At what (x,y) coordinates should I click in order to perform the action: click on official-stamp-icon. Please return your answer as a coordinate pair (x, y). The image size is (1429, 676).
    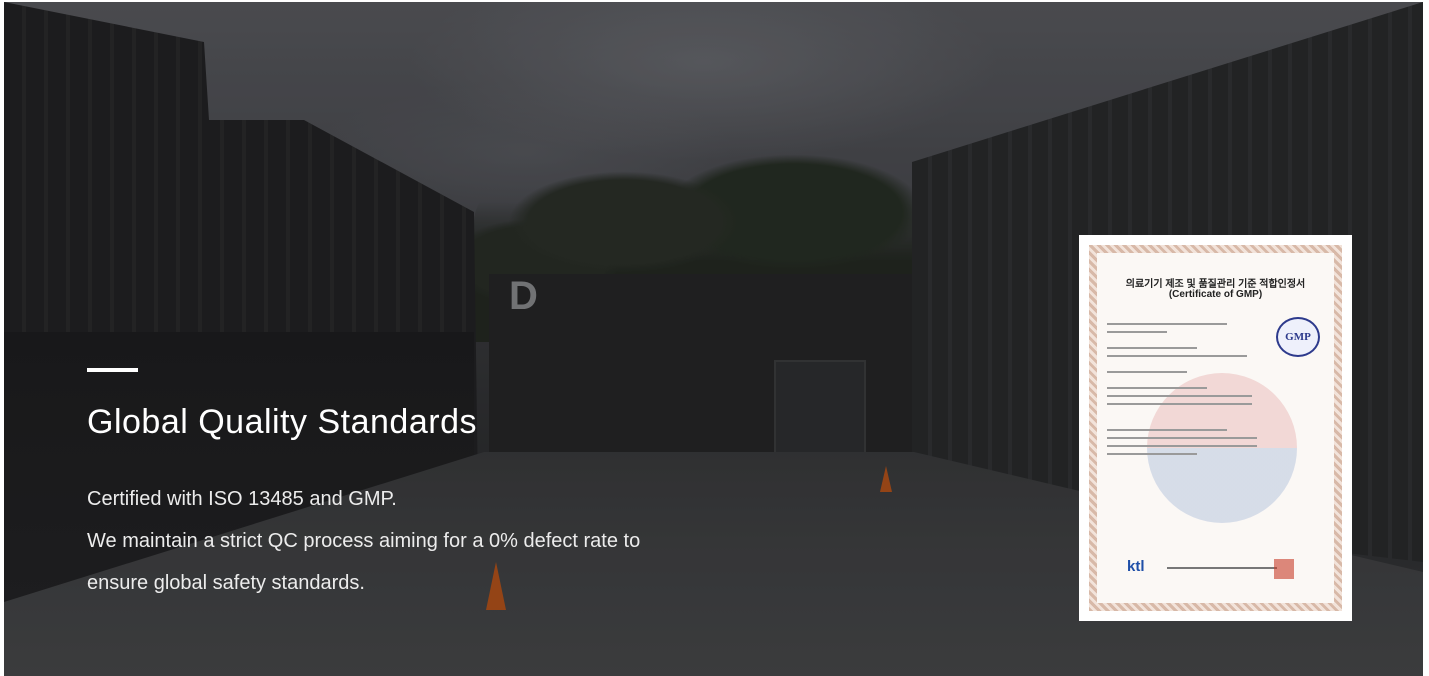
    Looking at the image, I should click on (1284, 569).